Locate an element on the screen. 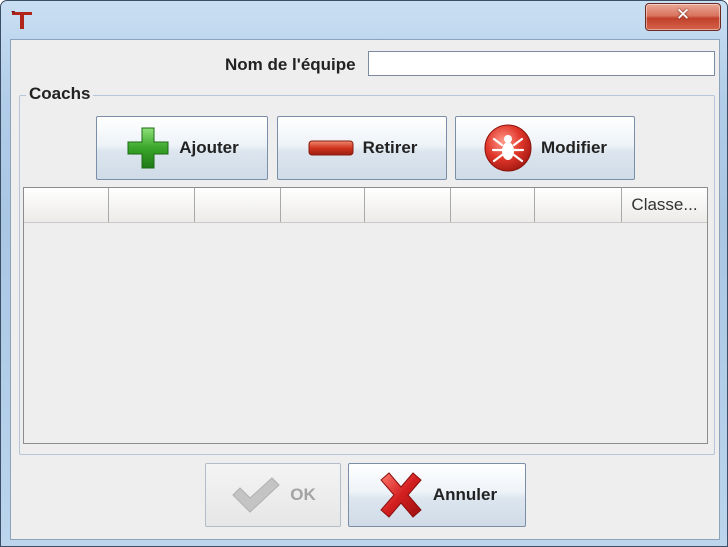  cancel-button: Annuler is located at coordinates (437, 495).